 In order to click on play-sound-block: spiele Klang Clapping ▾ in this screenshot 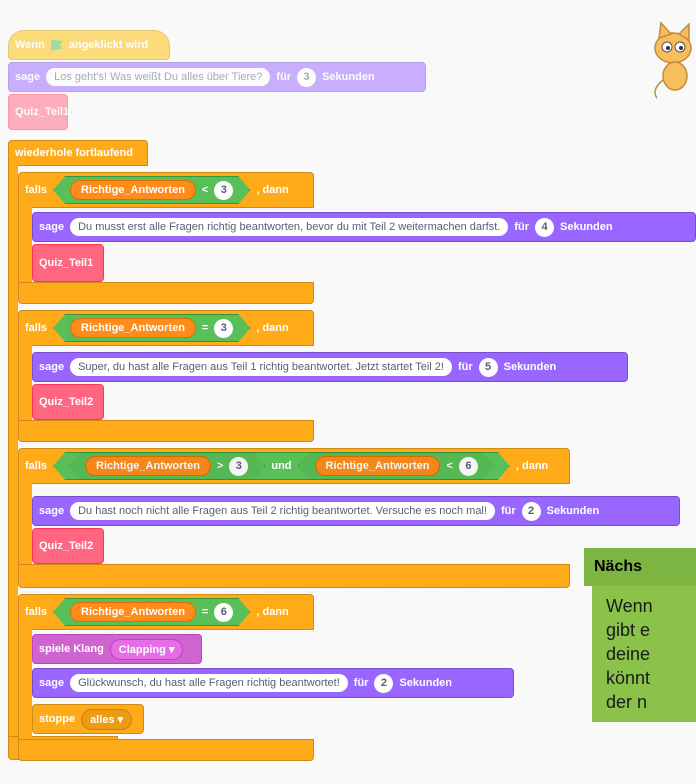, I will do `click(117, 649)`.